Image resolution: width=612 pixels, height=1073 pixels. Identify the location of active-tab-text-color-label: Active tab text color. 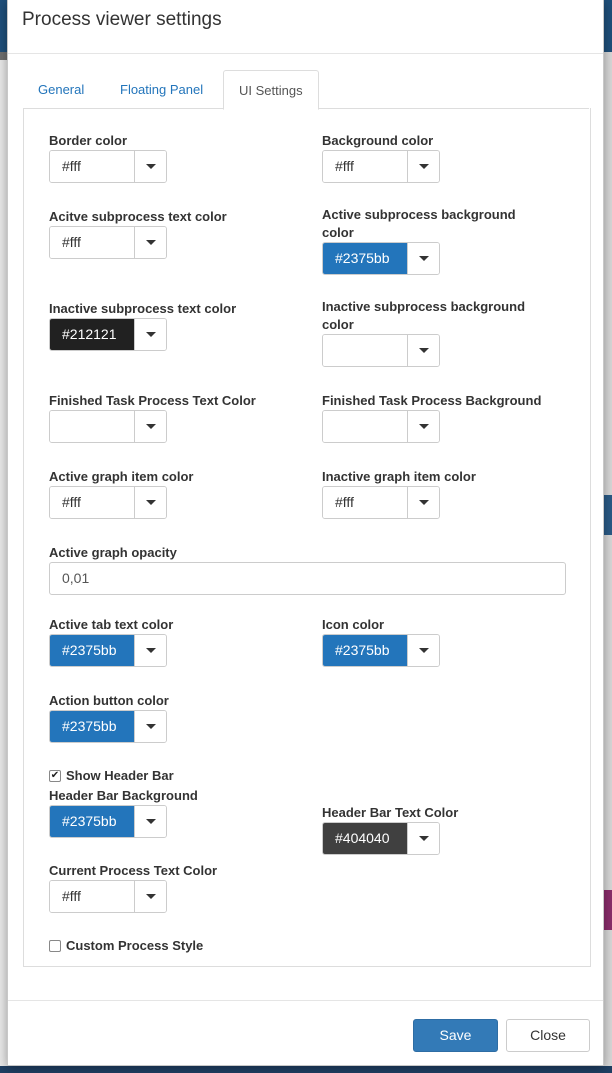
(111, 625).